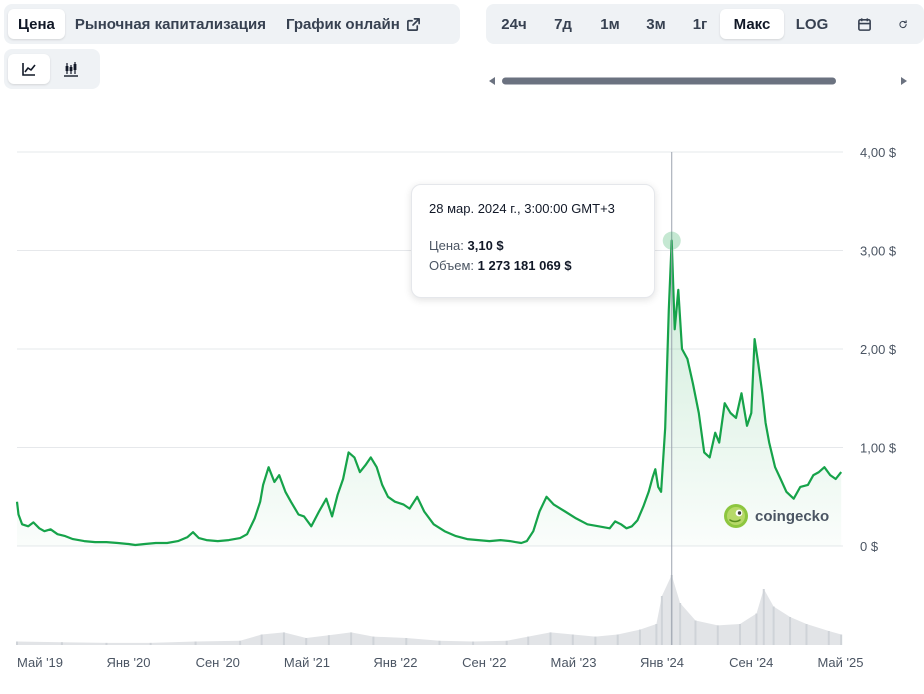 The width and height of the screenshot is (924, 694). I want to click on tooltip-volume-row: Объем: 1 273 181 069 $, so click(533, 265).